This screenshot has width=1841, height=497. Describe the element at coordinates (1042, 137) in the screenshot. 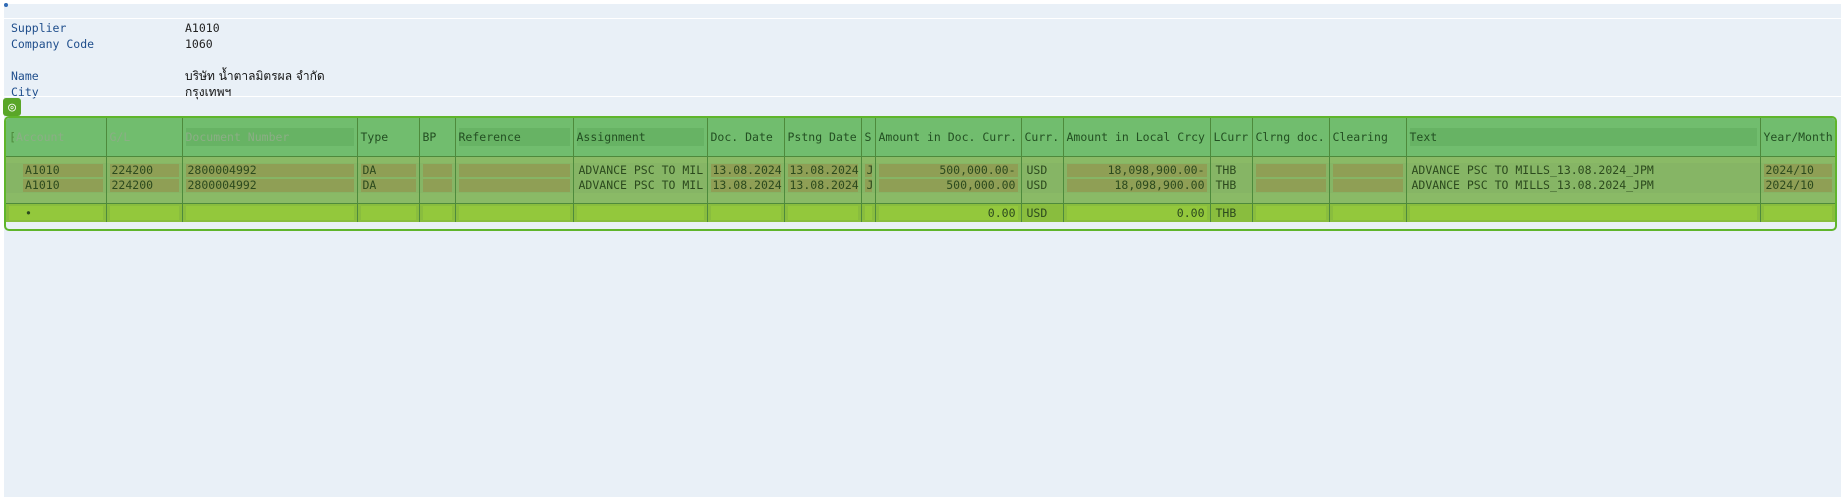

I see `column-header-curr: Curr.` at that location.